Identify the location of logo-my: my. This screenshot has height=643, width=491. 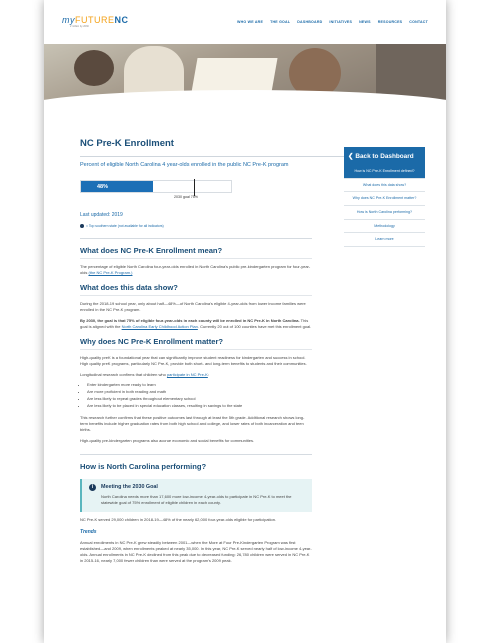
(68, 19).